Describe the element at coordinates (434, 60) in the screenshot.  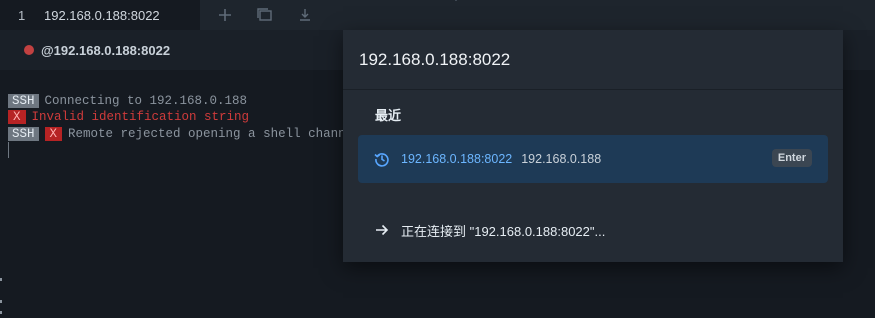
I see `palette-query: 192.168.0.188:8022` at that location.